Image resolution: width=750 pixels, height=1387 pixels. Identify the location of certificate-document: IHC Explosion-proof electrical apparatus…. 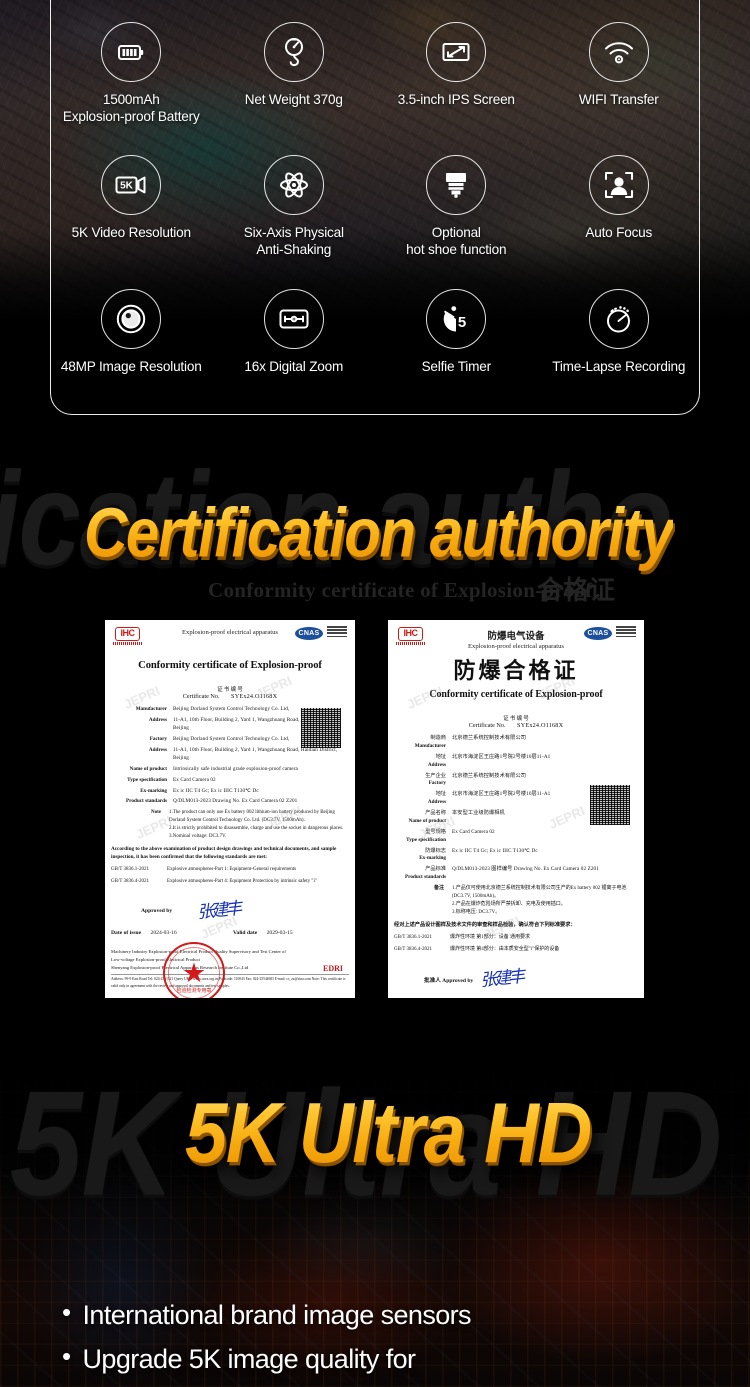
(230, 809).